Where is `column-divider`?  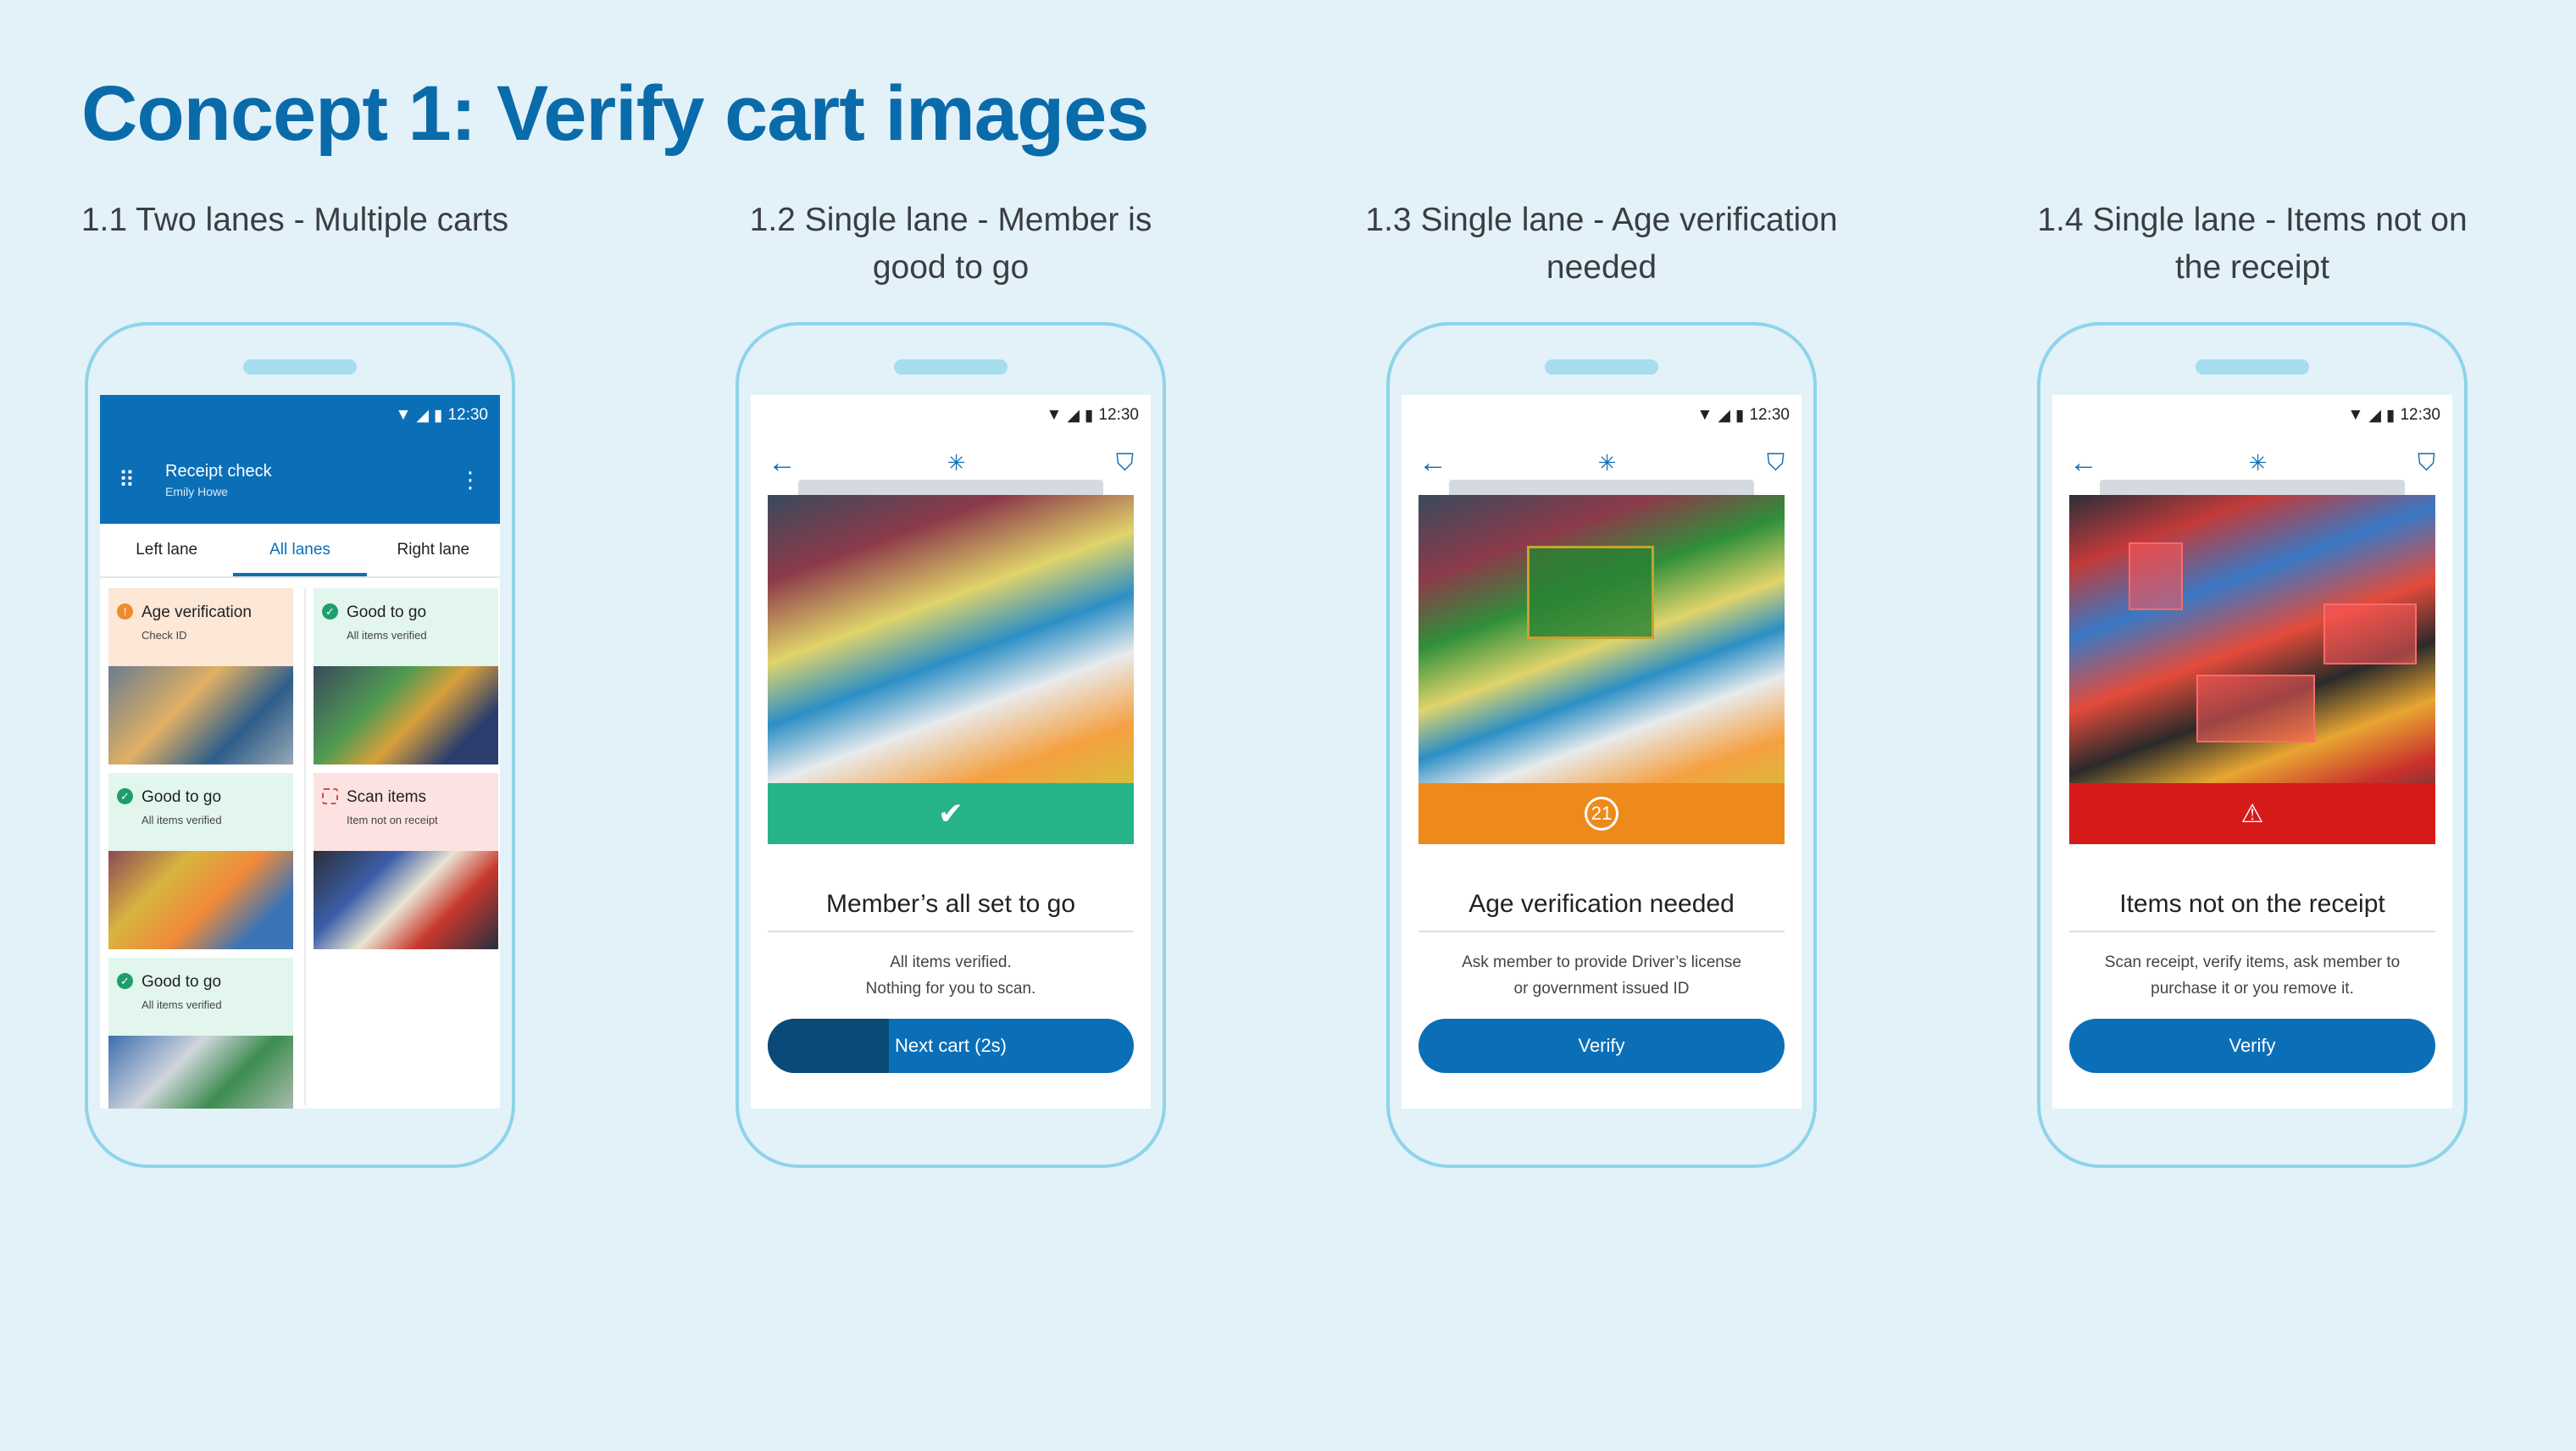 column-divider is located at coordinates (305, 846).